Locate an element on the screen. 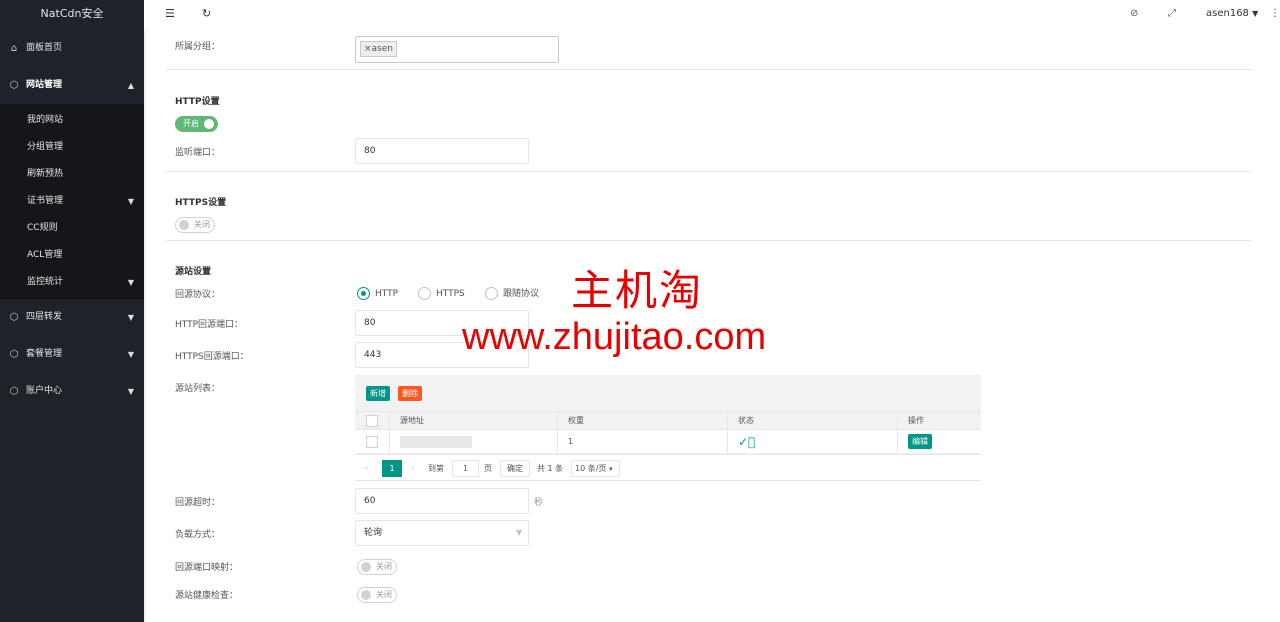 The height and width of the screenshot is (622, 1280). radio-follow: 跟随协议 is located at coordinates (512, 294).